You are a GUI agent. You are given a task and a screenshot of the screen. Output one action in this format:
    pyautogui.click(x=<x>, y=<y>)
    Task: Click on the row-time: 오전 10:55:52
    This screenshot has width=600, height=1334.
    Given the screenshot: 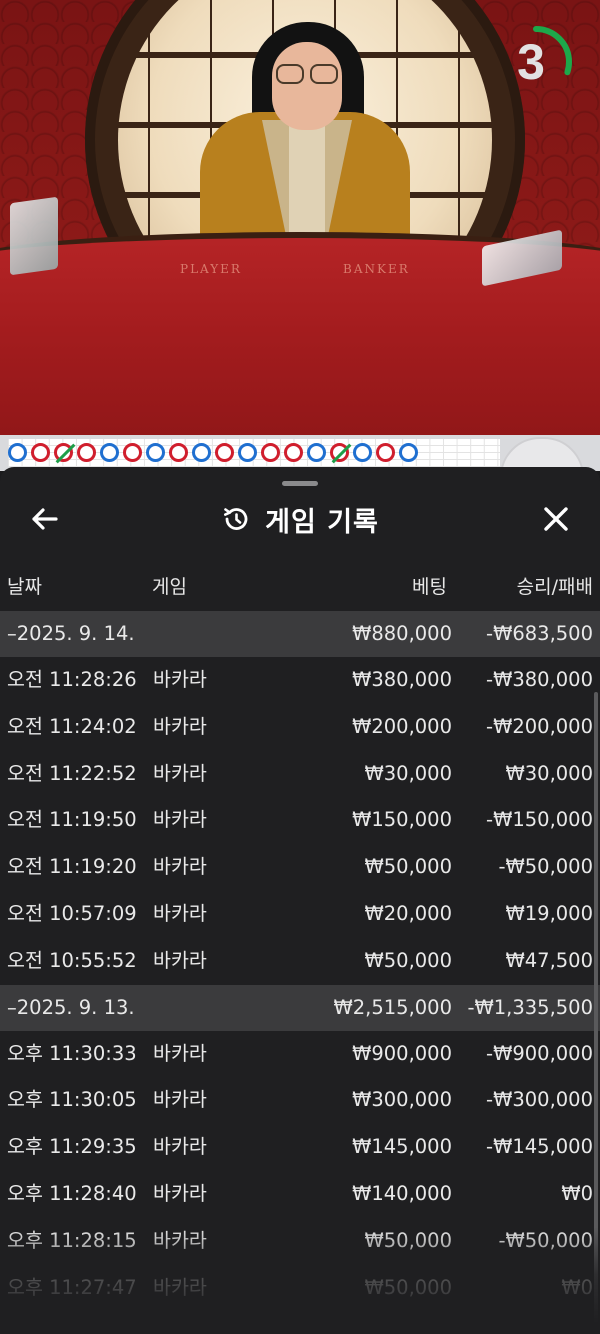 What is the action you would take?
    pyautogui.click(x=72, y=960)
    